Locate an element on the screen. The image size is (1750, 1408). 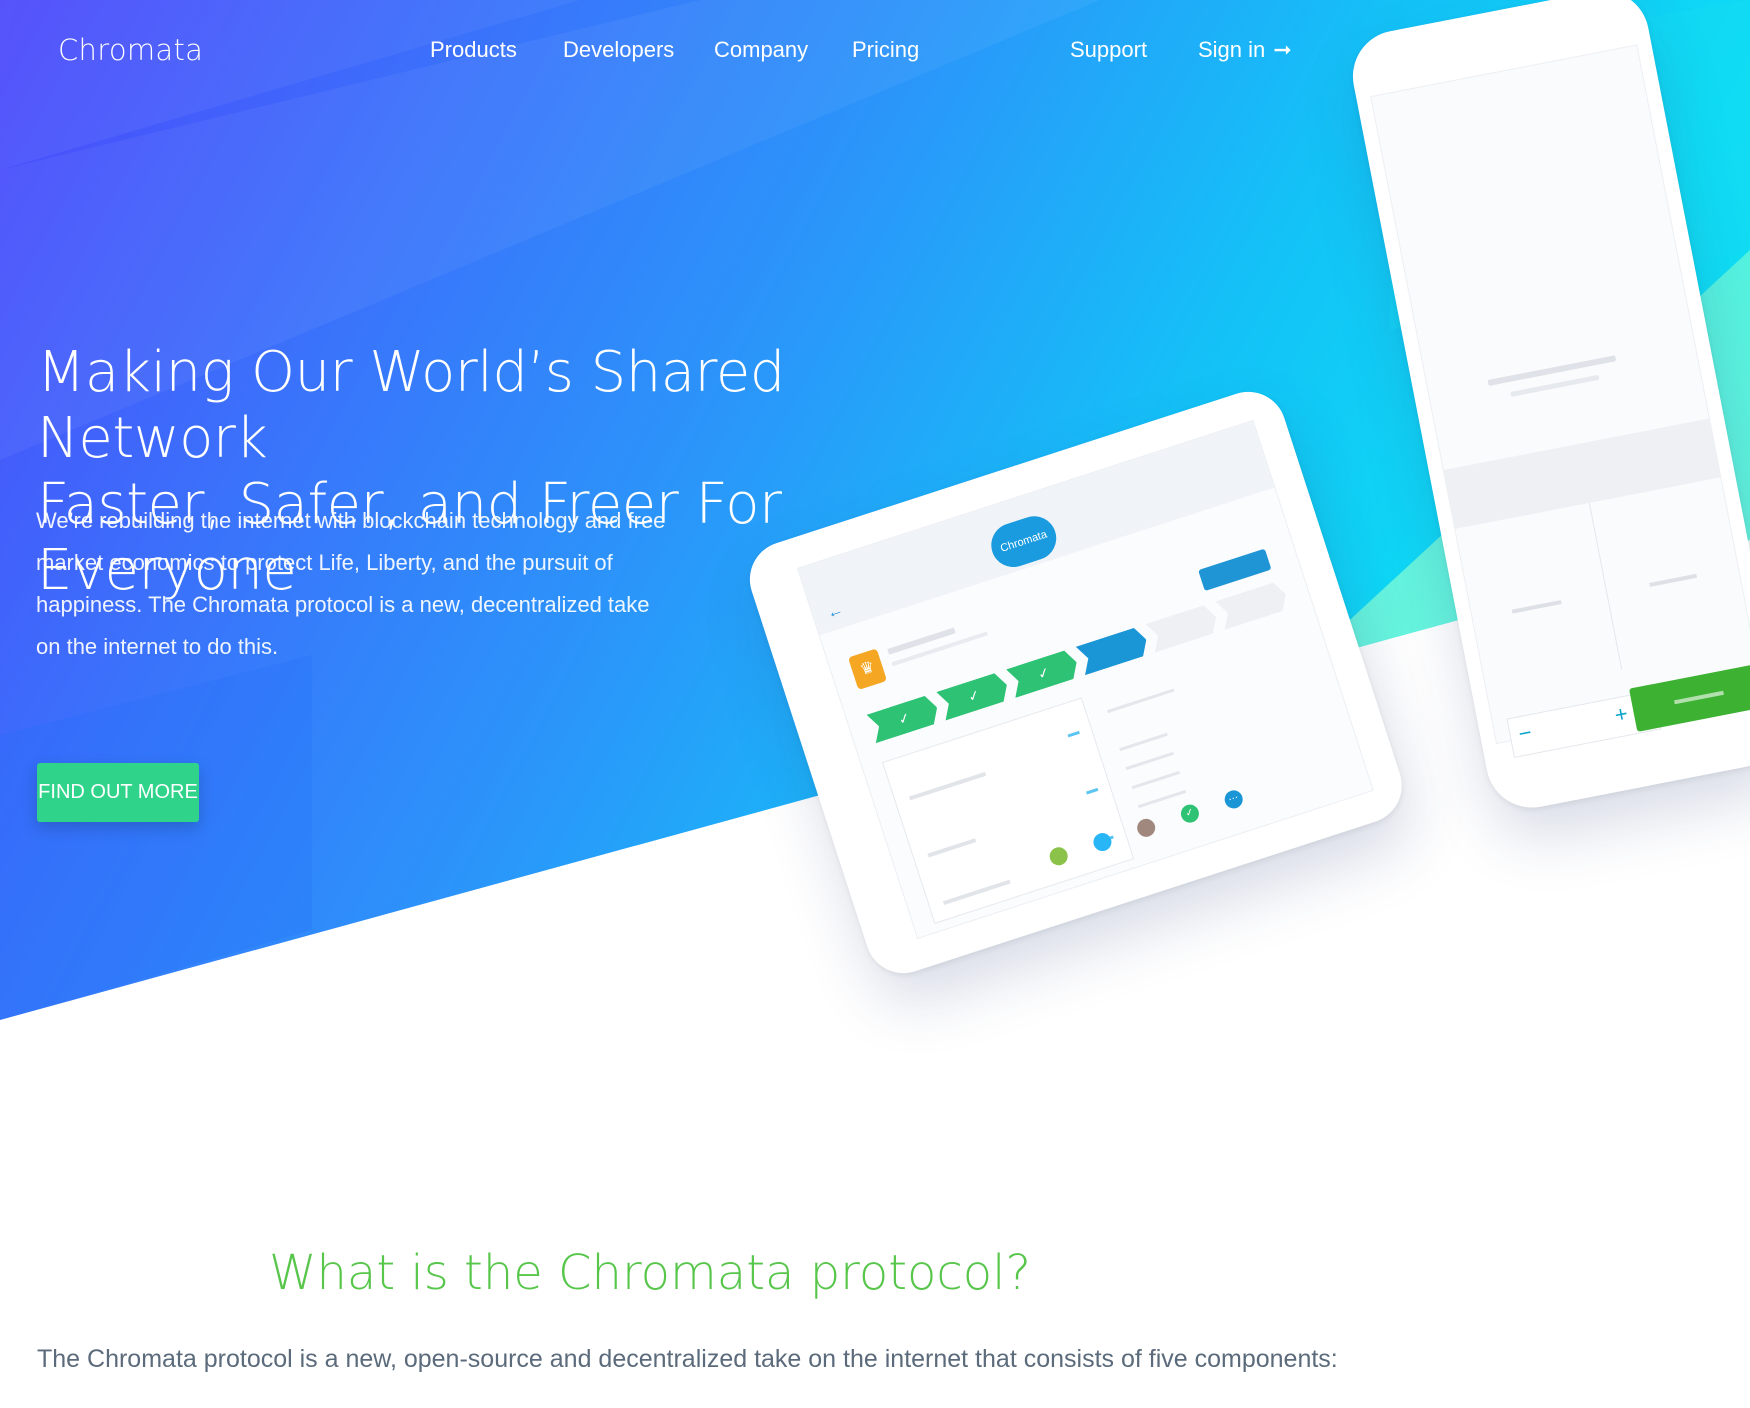
mock-green-button is located at coordinates (1689, 697).